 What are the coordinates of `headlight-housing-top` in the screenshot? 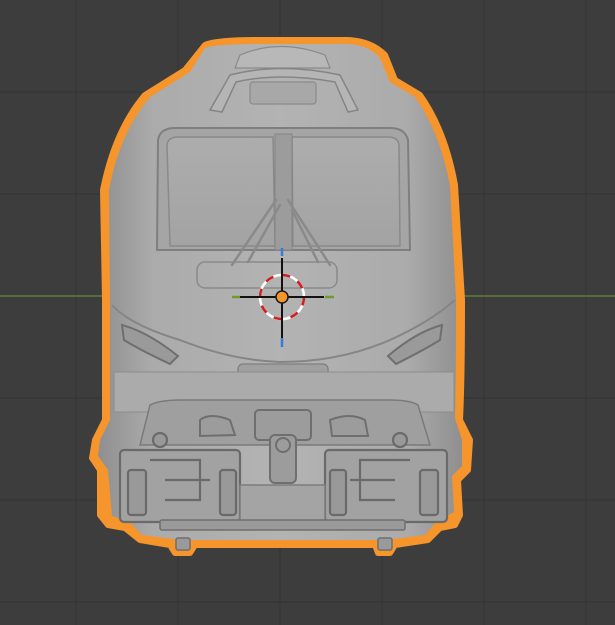 It's located at (283, 93).